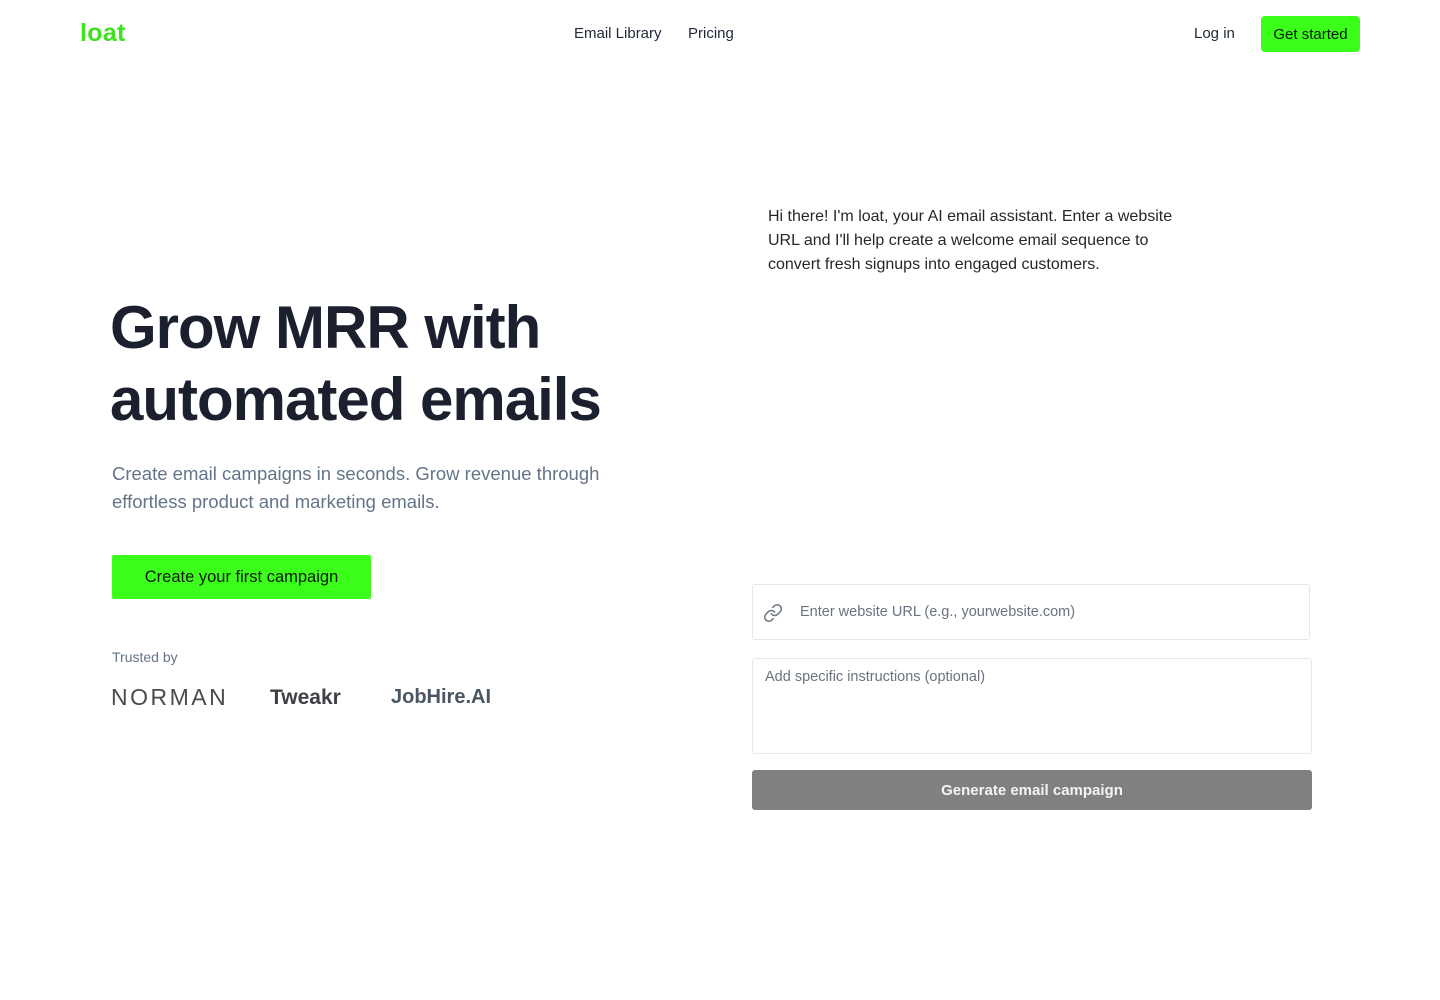  What do you see at coordinates (325, 327) in the screenshot?
I see `hero-title-line-1: Grow MRR with` at bounding box center [325, 327].